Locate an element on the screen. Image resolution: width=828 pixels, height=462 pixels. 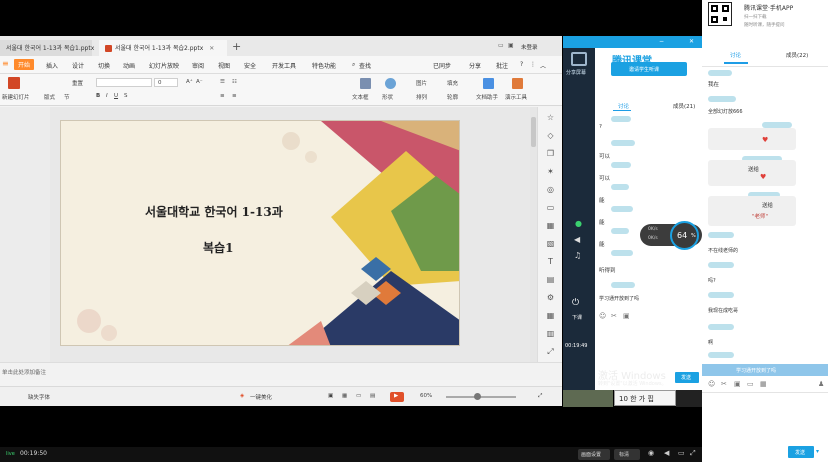
align-center-icon: ≡ is located at coordinates (234, 96).